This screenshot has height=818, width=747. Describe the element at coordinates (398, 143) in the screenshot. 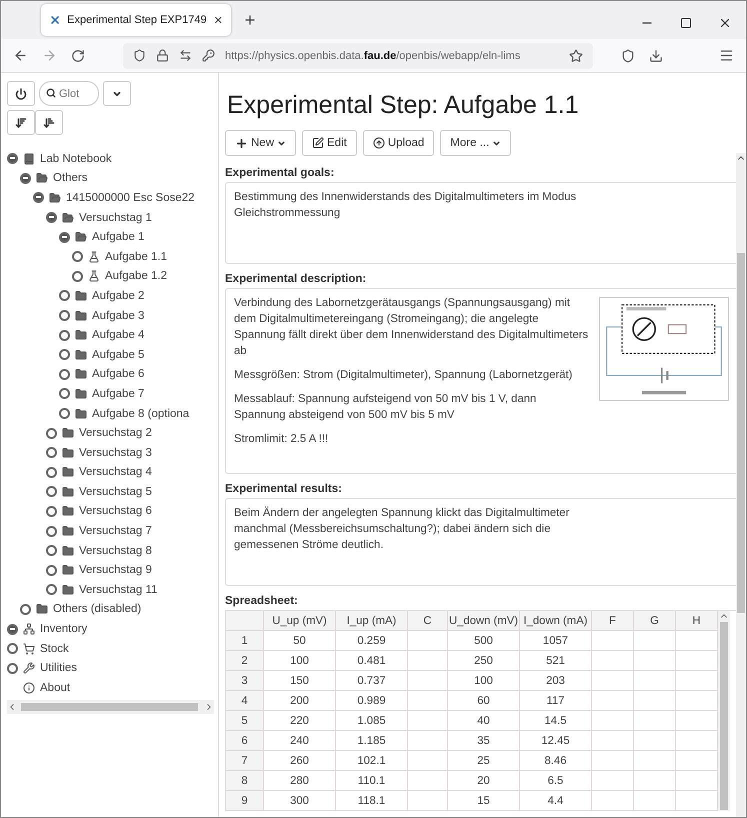

I see `action-button: Upload` at that location.